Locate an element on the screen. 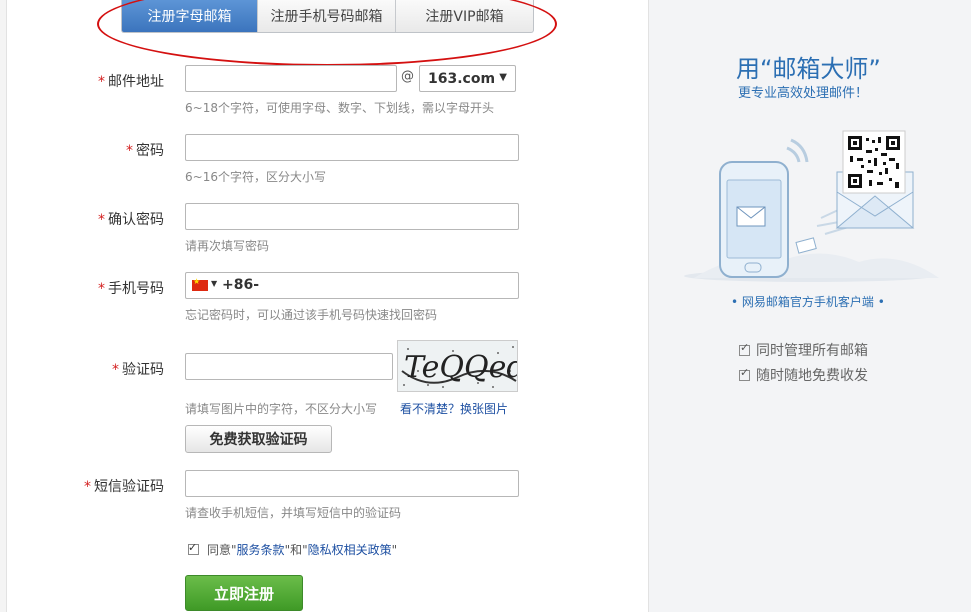 This screenshot has width=971, height=612. captcha-text: TeQQed is located at coordinates (461, 367).